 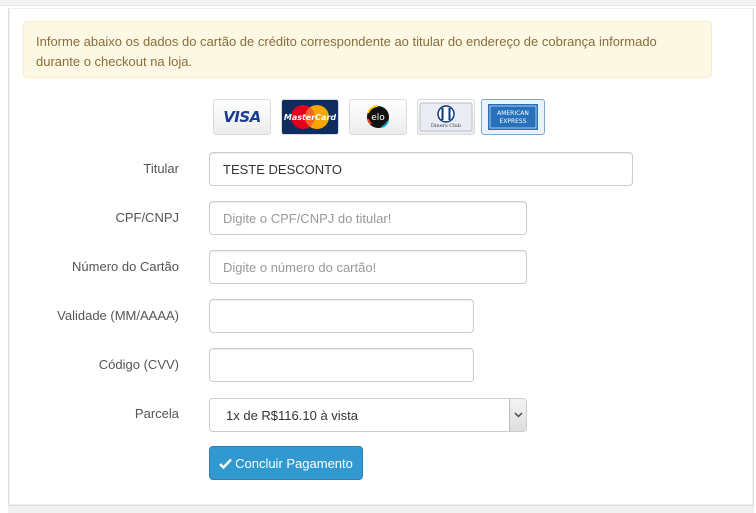 I want to click on panel-bottom-edge, so click(x=381, y=509).